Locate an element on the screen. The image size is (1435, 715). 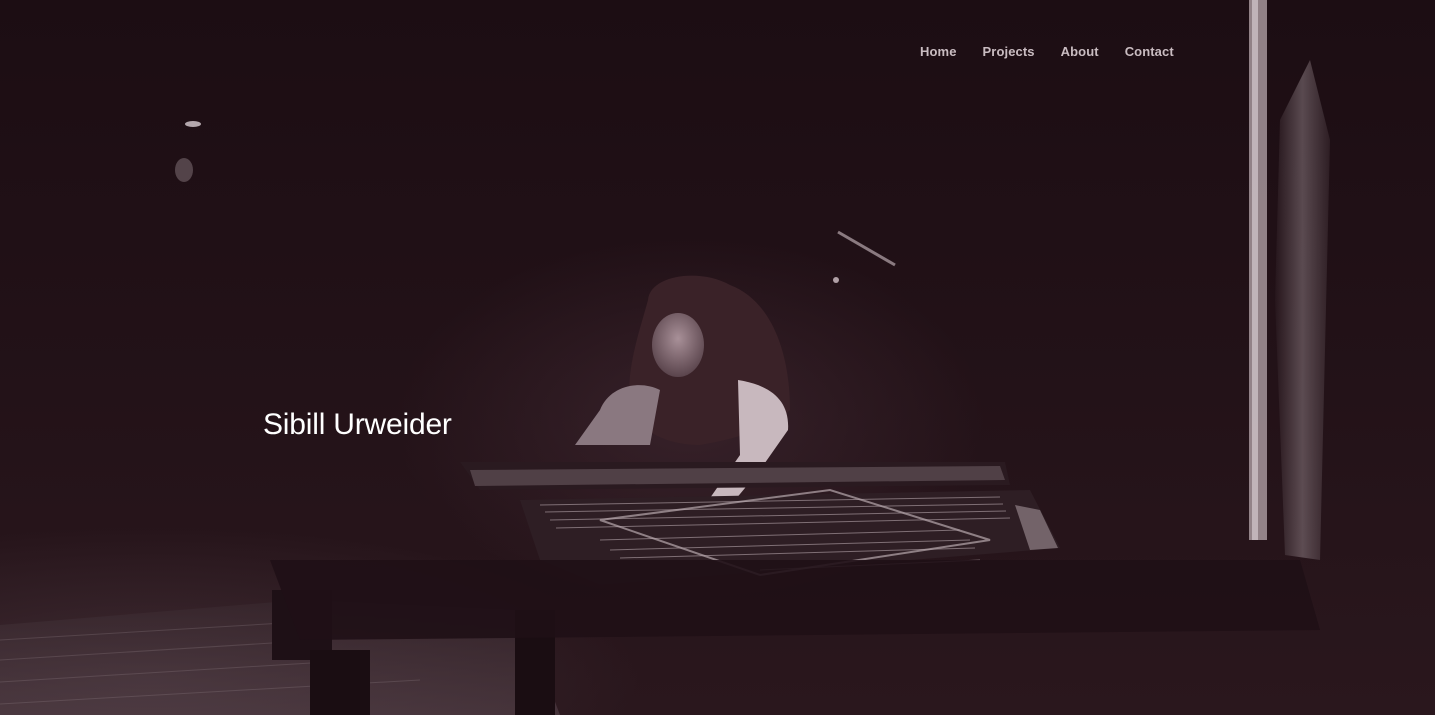
site-title: Sibill Urweider is located at coordinates (357, 424).